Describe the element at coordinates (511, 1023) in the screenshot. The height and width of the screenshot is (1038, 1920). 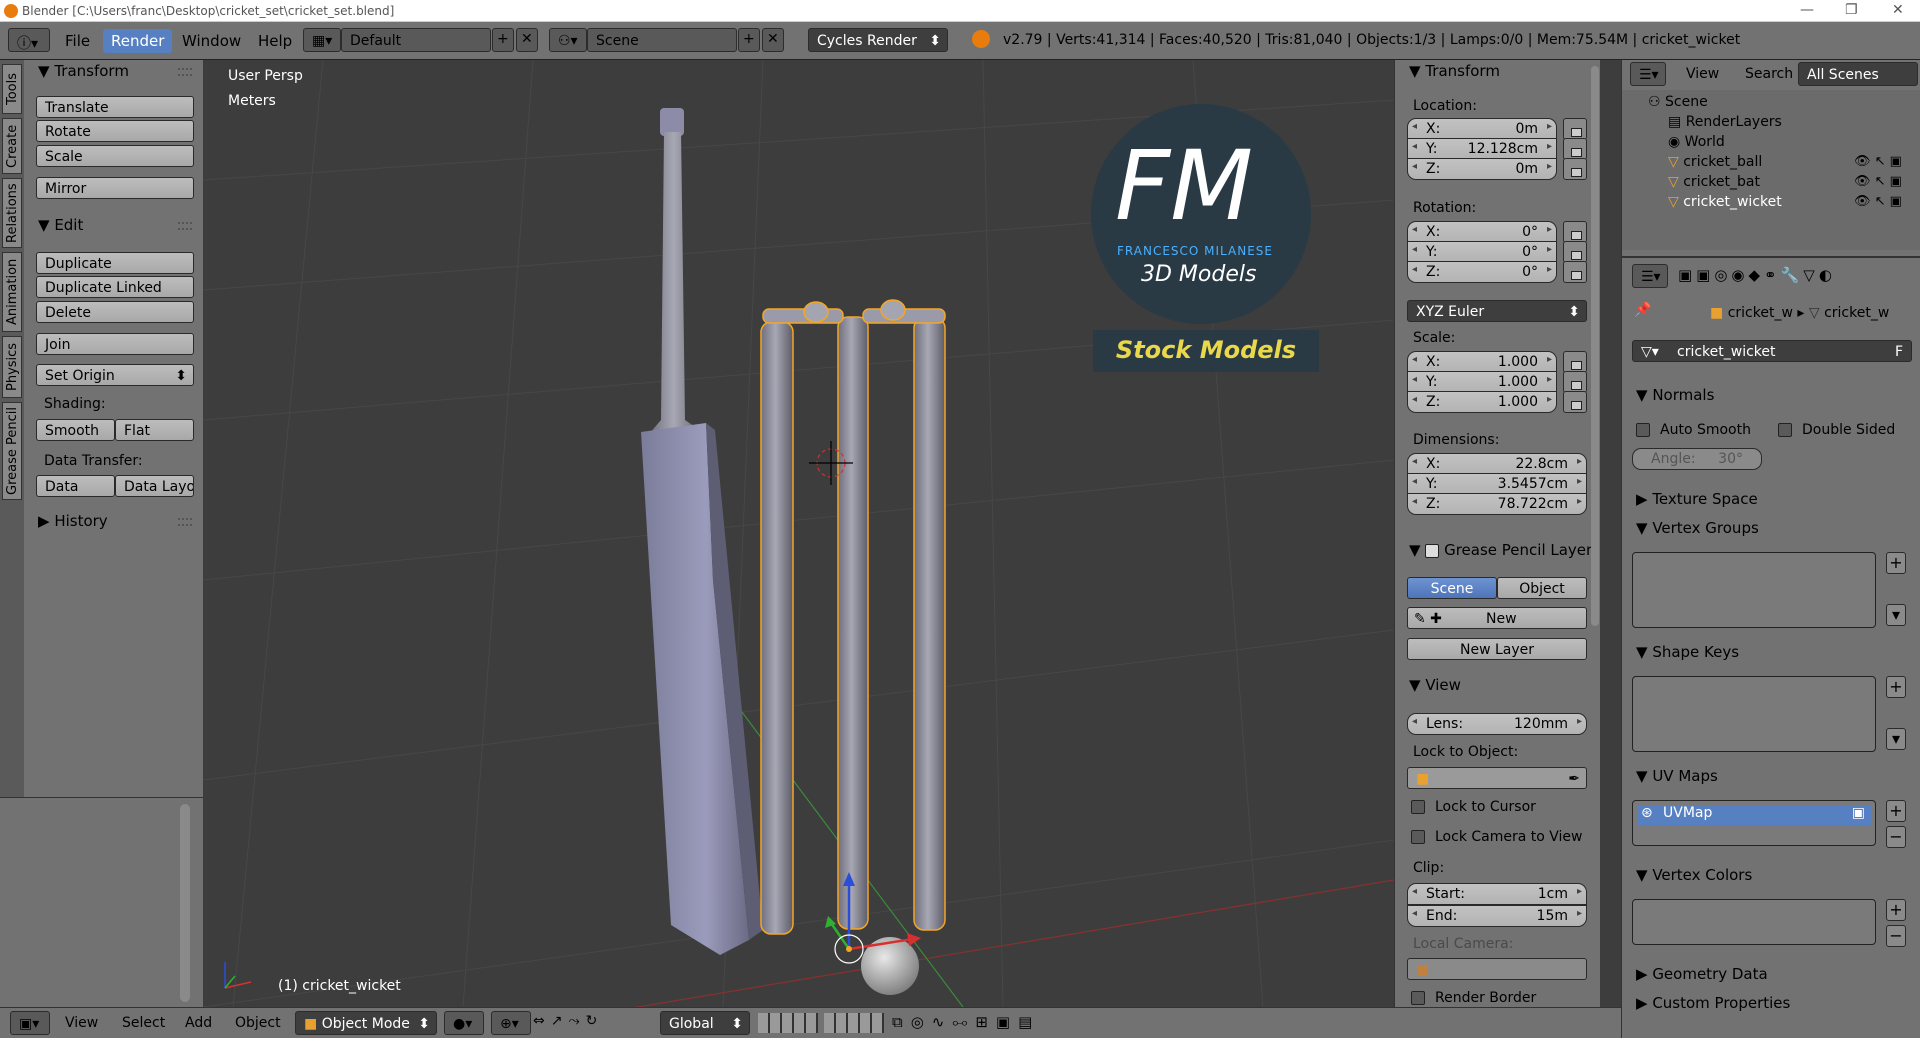
I see `pivot-point-icon: ⊕▾` at that location.